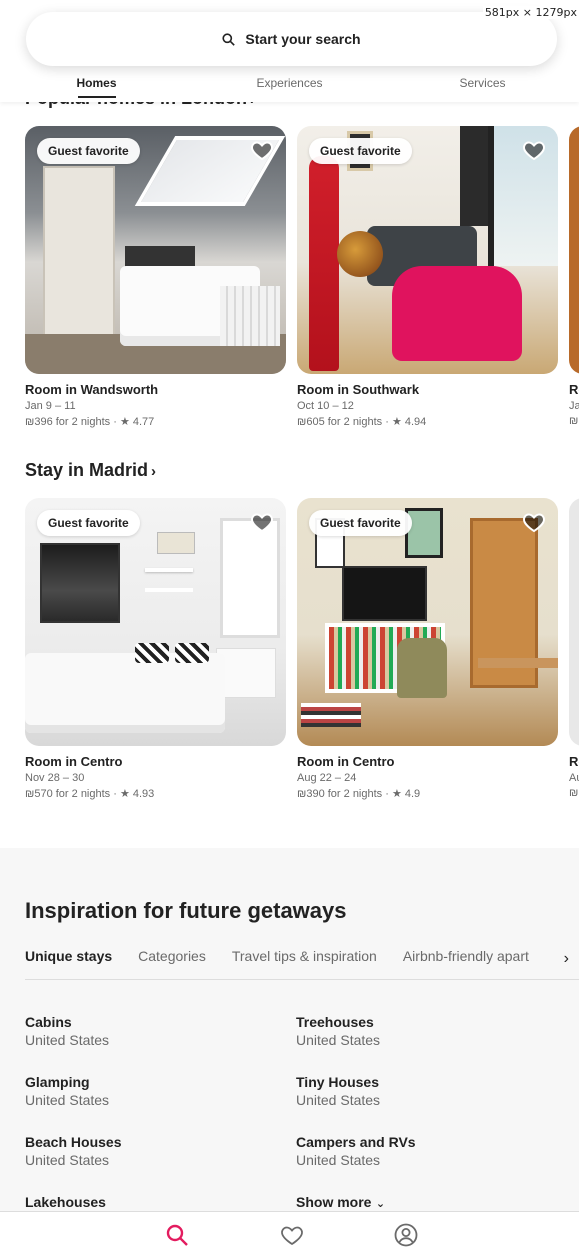 The height and width of the screenshot is (1257, 579). I want to click on listing-price: ₪390 for 2 nights · ★ 4.9, so click(359, 794).